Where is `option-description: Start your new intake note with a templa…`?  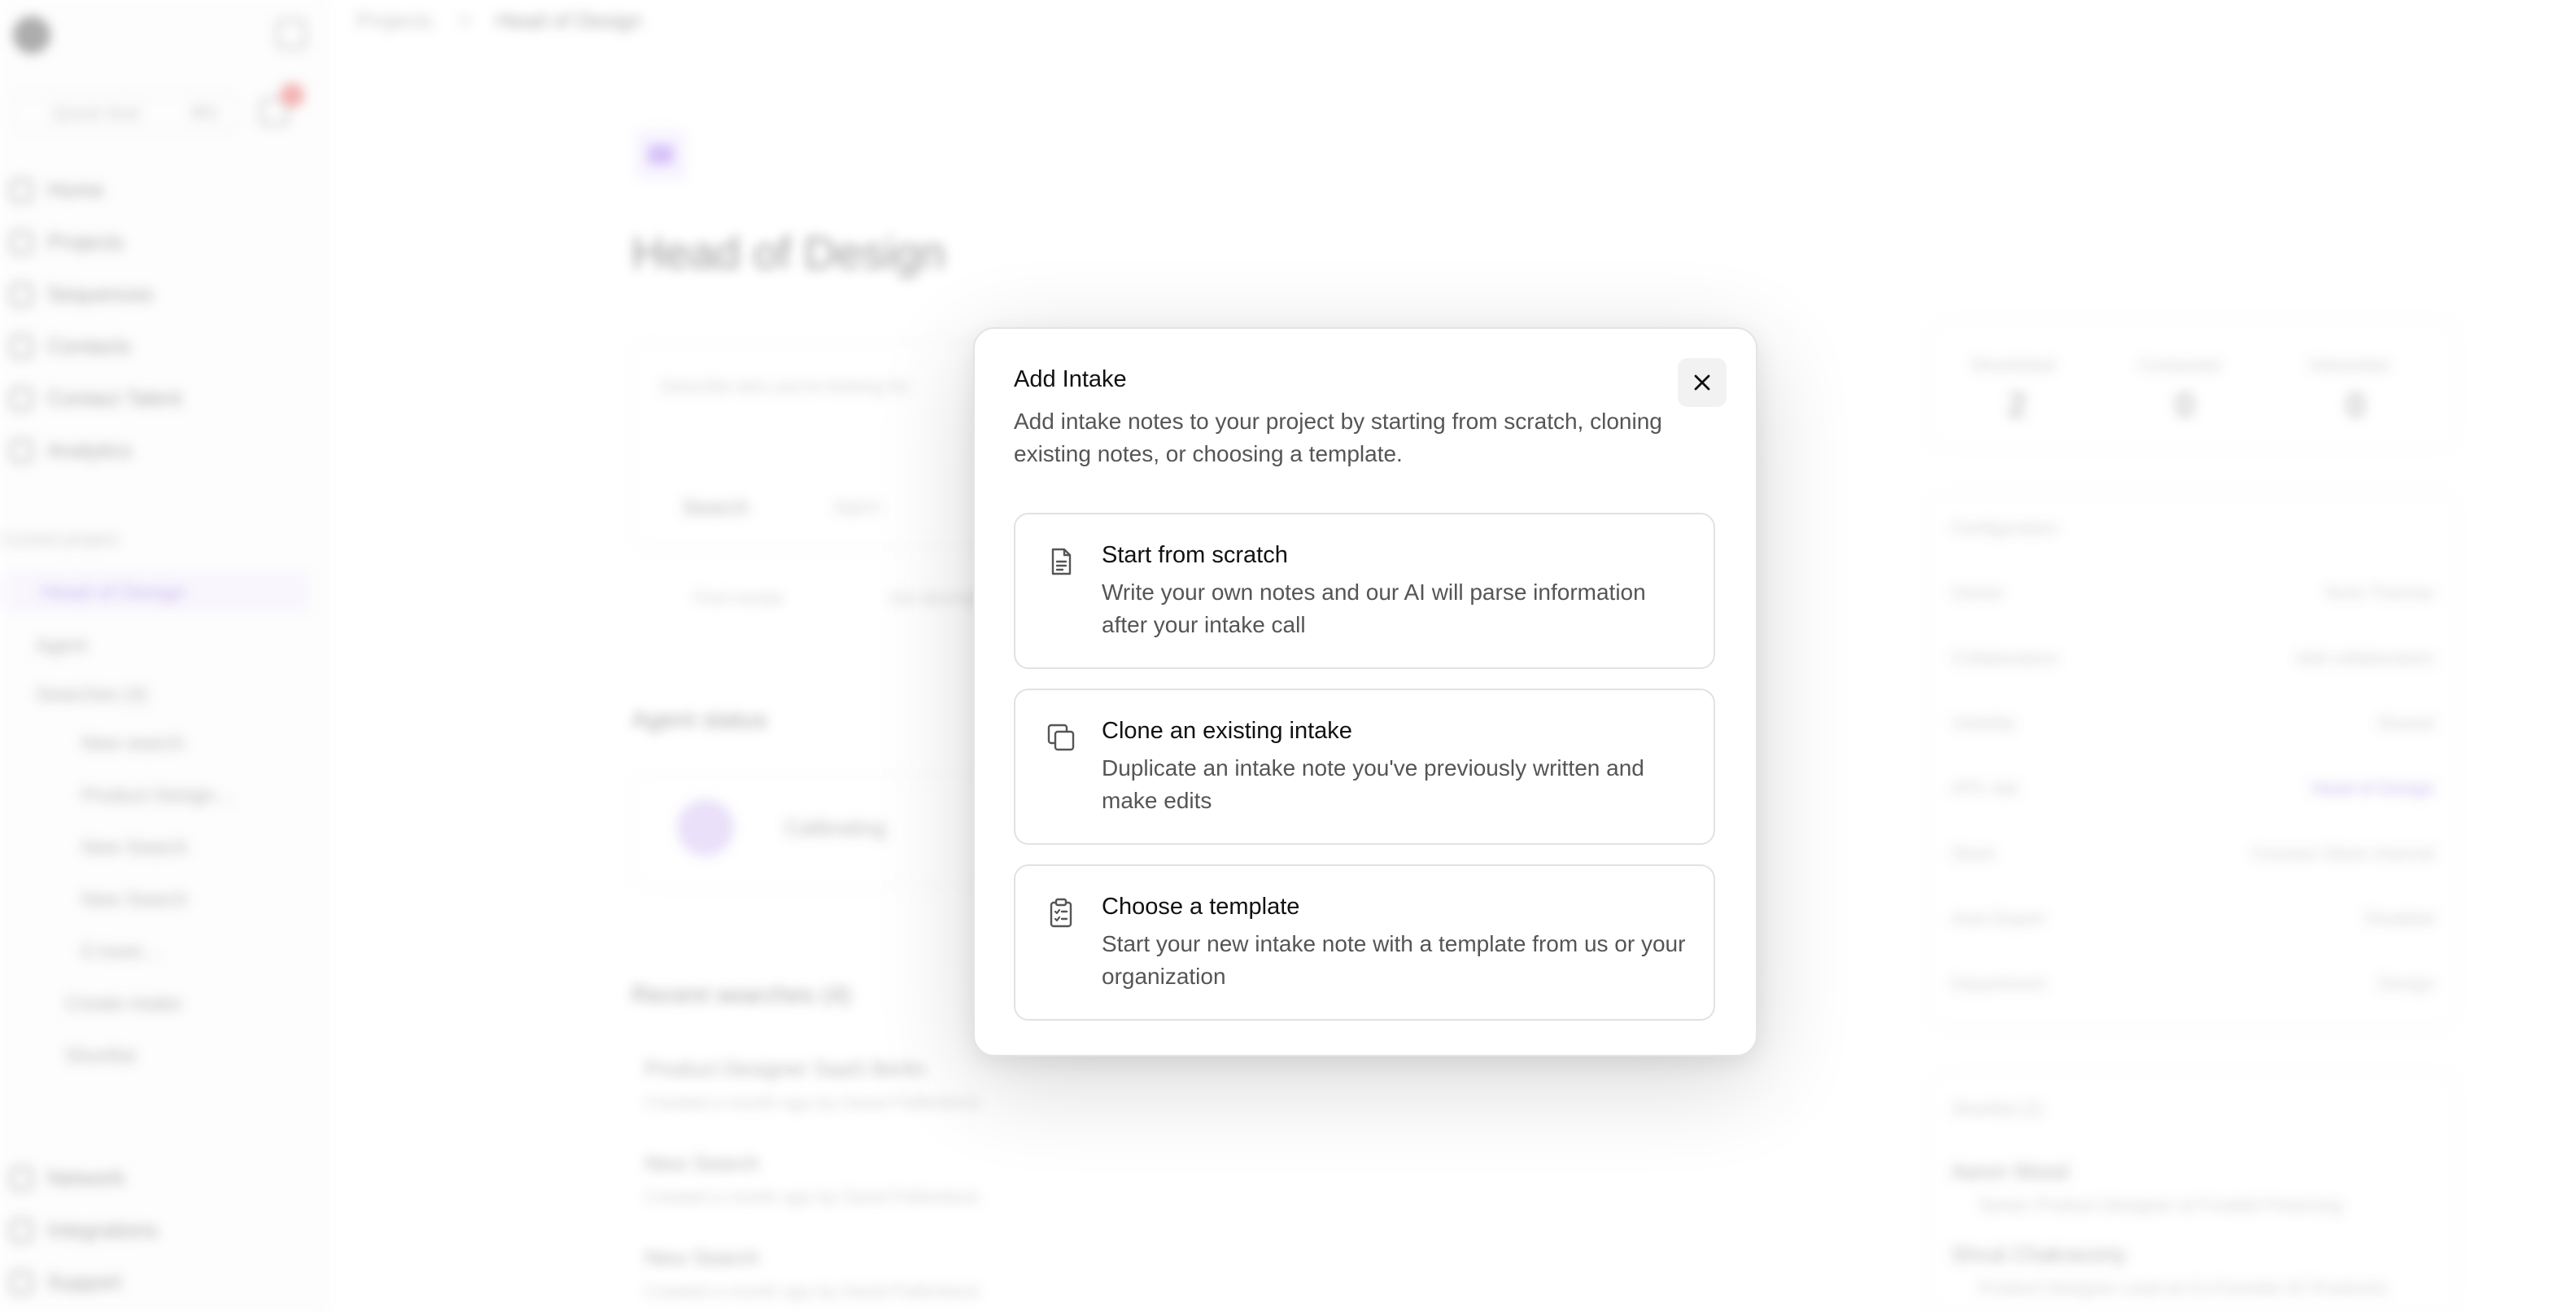
option-description: Start your new intake note with a templa… is located at coordinates (1394, 960).